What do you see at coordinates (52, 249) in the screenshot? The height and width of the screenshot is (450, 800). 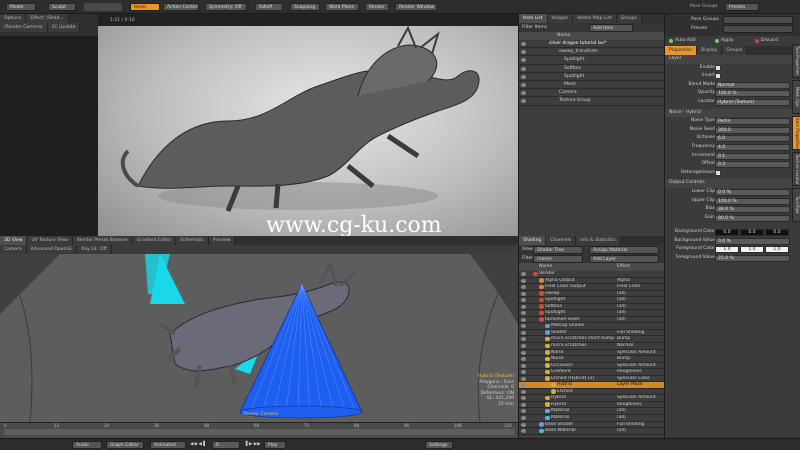 I see `viewport-shading-dropdown: Advanced OpenGL` at bounding box center [52, 249].